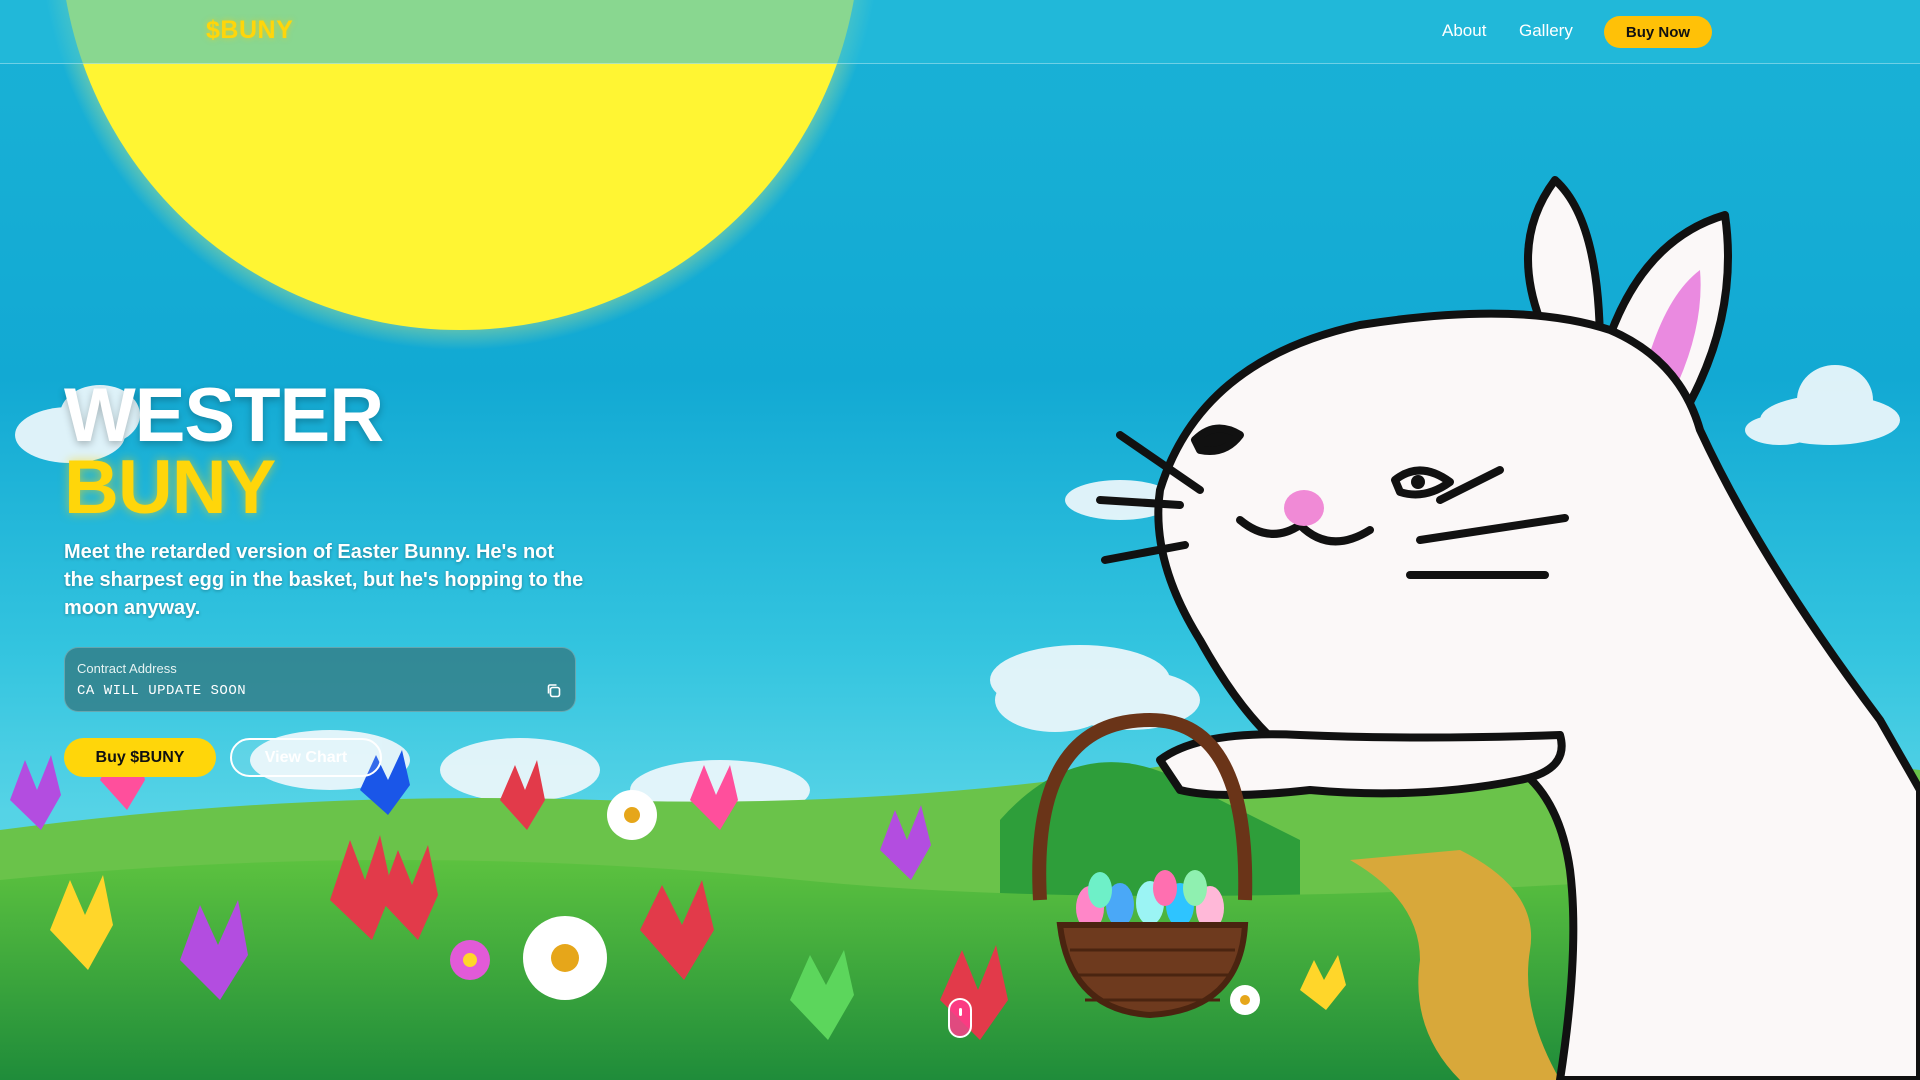 This screenshot has height=1080, width=1920. Describe the element at coordinates (554, 691) in the screenshot. I see `copy-icon` at that location.